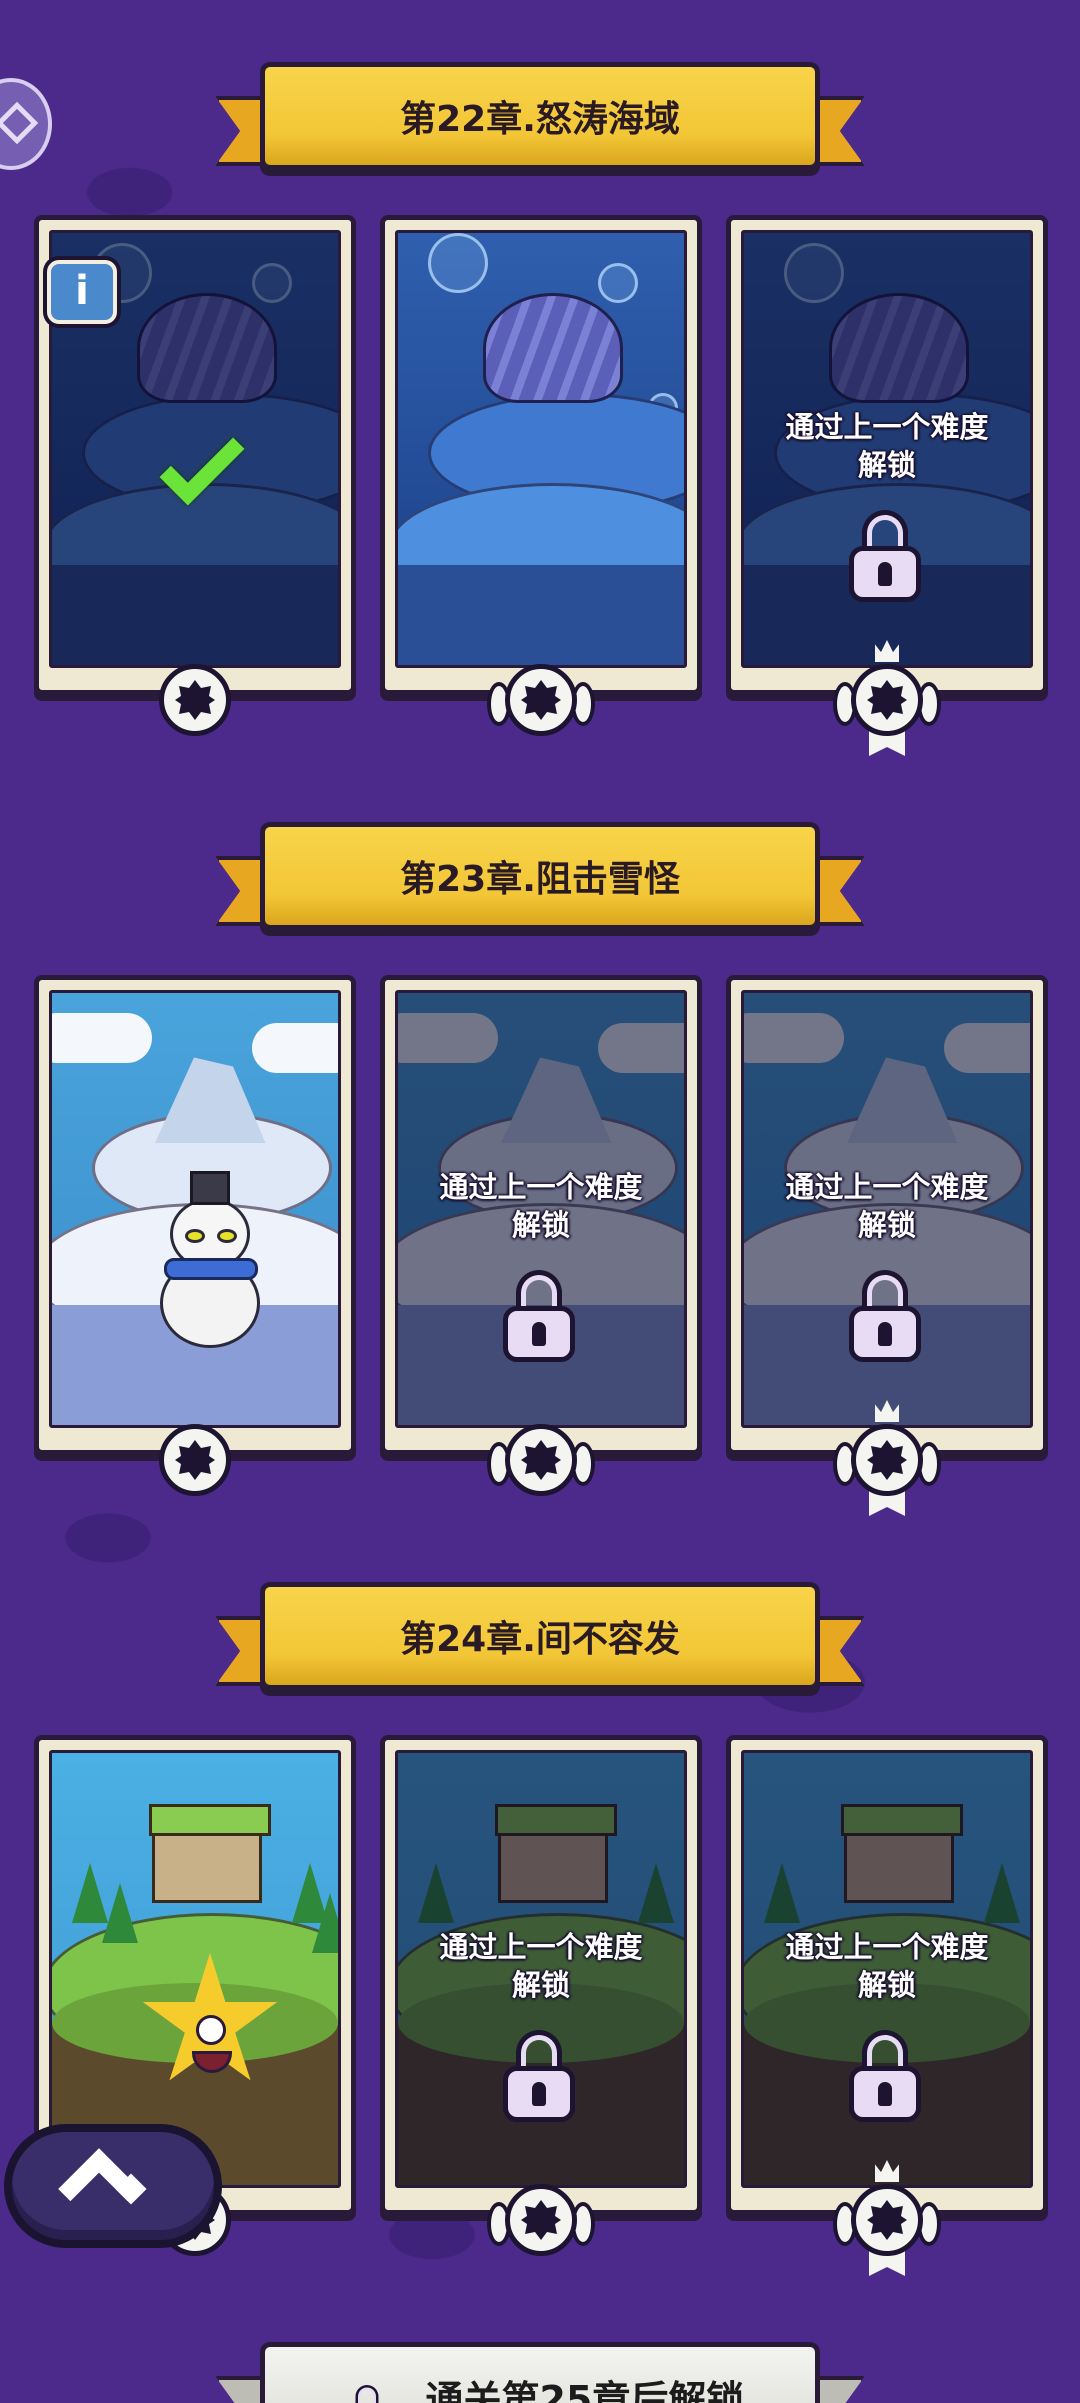 The width and height of the screenshot is (1080, 2403). Describe the element at coordinates (82, 292) in the screenshot. I see `info-button: i` at that location.